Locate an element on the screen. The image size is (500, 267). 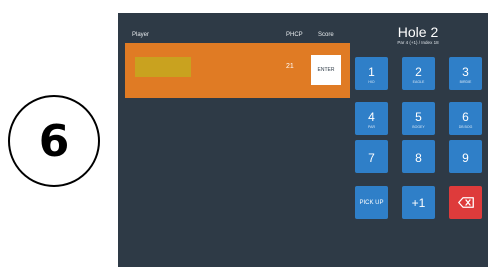
key-5: 5 BOGEY is located at coordinates (418, 118).